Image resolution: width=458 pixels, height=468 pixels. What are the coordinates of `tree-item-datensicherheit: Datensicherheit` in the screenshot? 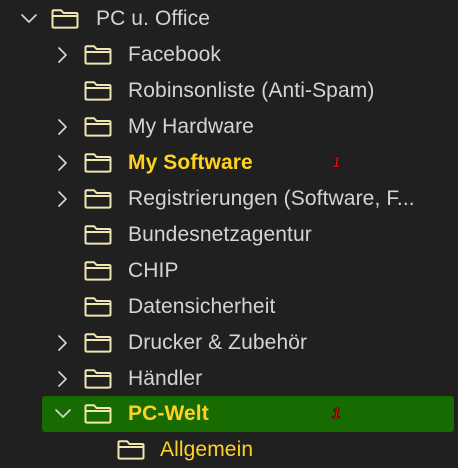 It's located at (229, 307).